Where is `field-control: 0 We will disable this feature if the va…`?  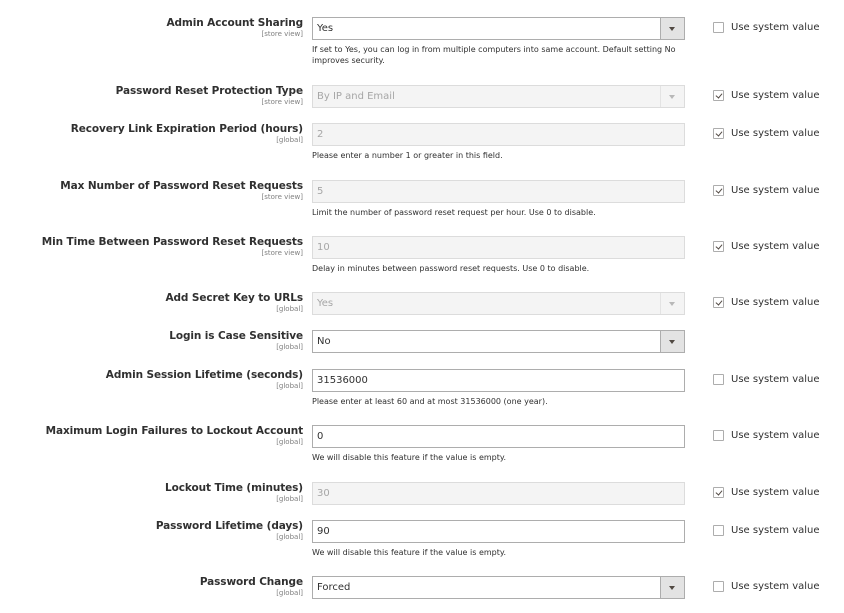
field-control: 0 We will disable this feature if the va… is located at coordinates (498, 444).